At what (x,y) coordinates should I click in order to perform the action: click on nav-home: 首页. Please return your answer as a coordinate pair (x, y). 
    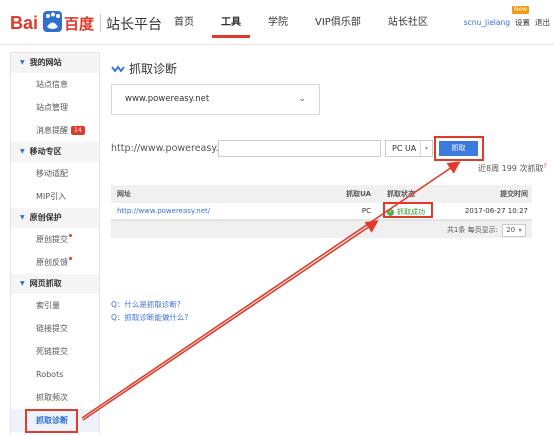
    Looking at the image, I should click on (184, 22).